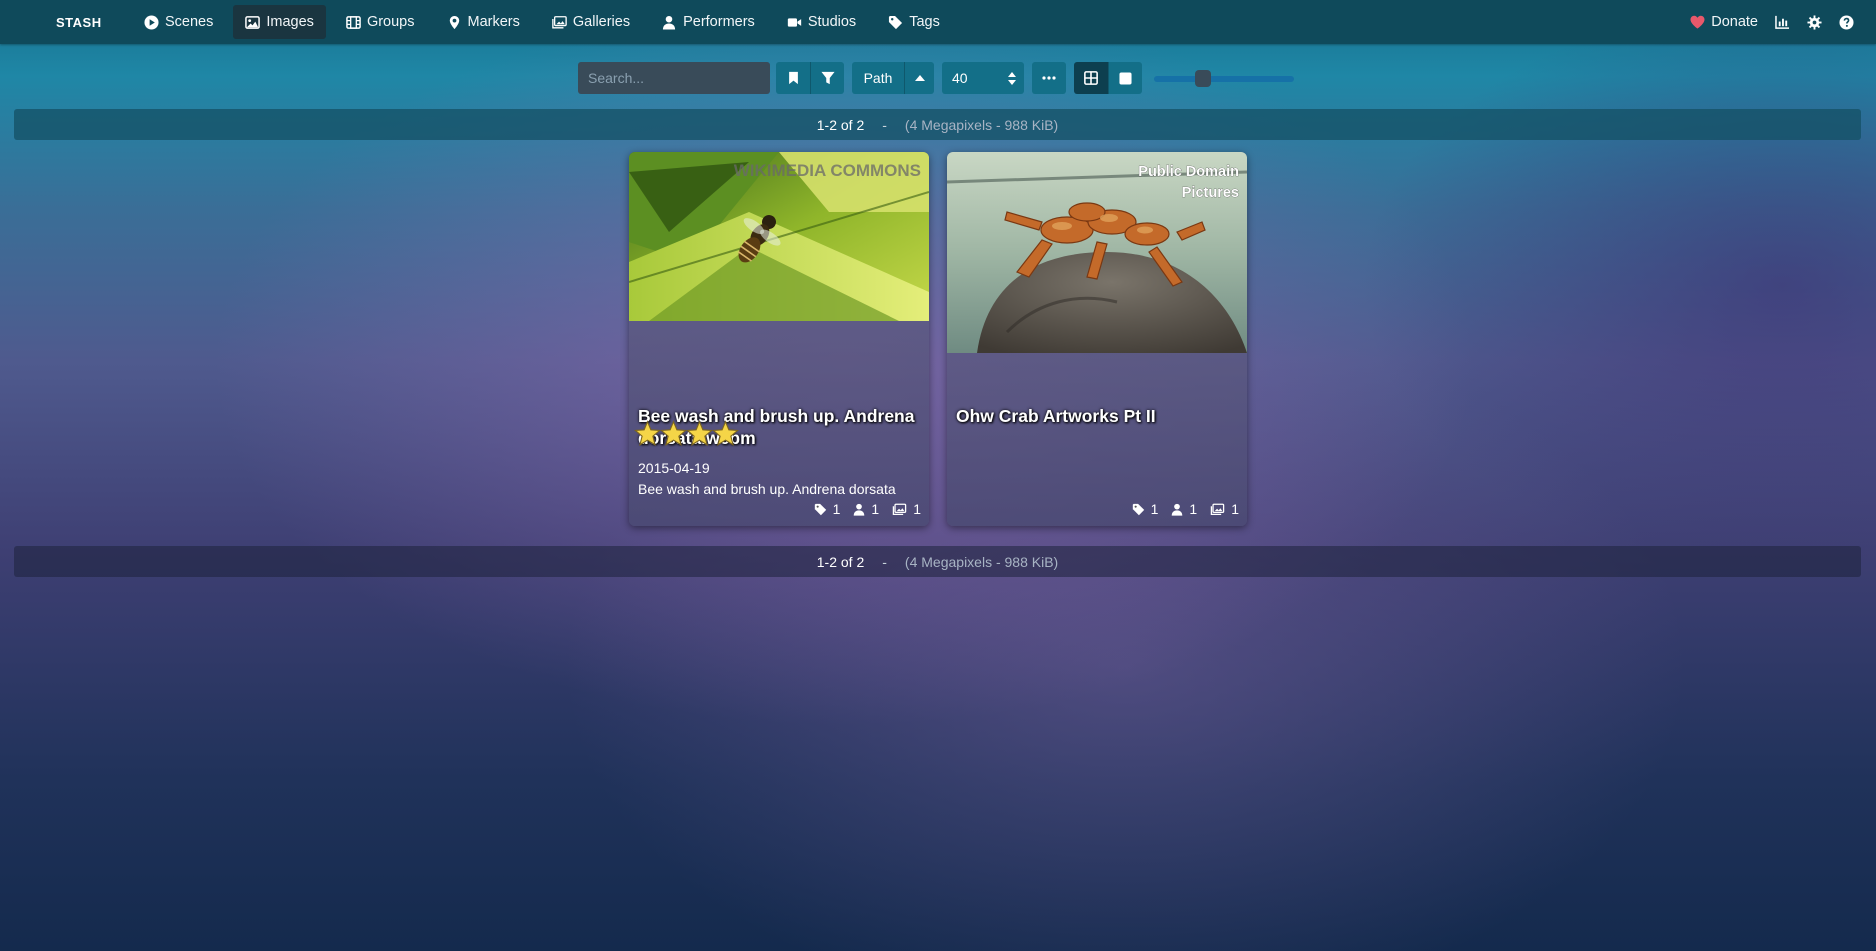 This screenshot has width=1876, height=951. I want to click on nav-item-galleries: Galleries, so click(591, 22).